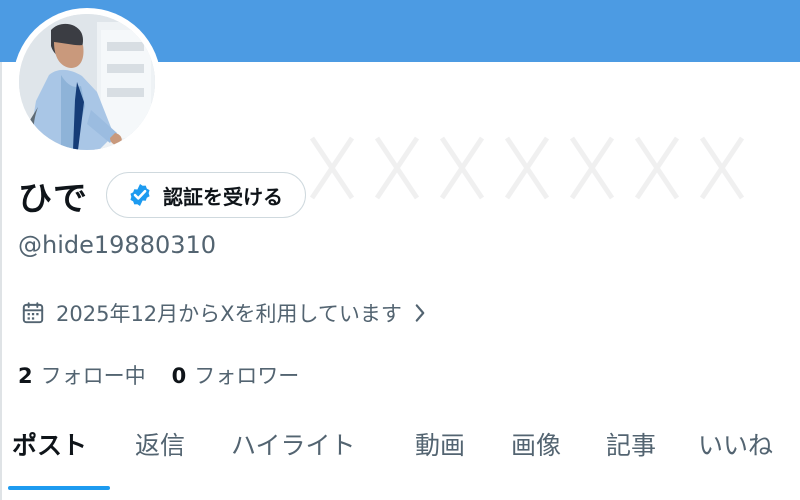 This screenshot has height=500, width=800. Describe the element at coordinates (223, 197) in the screenshot. I see `get-verified-label: 認証を受ける` at that location.